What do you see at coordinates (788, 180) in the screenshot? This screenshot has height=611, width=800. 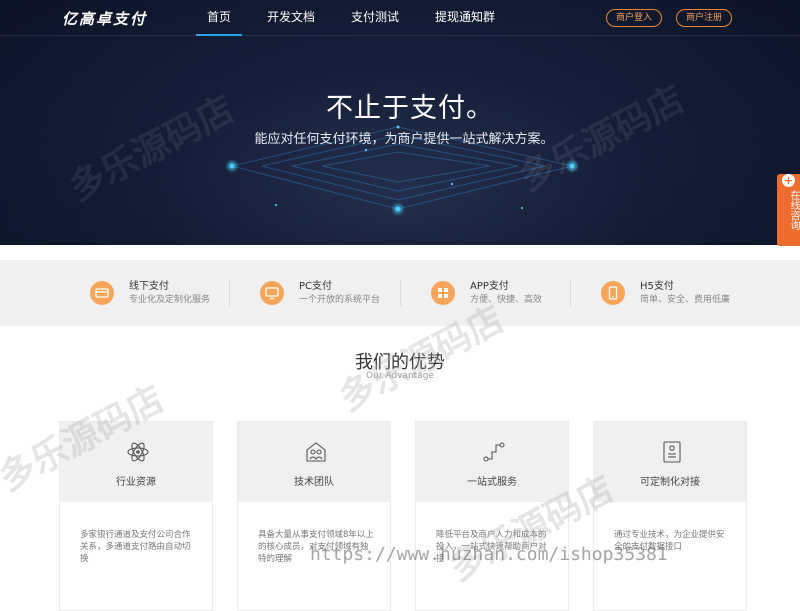 I see `plus-icon: +` at bounding box center [788, 180].